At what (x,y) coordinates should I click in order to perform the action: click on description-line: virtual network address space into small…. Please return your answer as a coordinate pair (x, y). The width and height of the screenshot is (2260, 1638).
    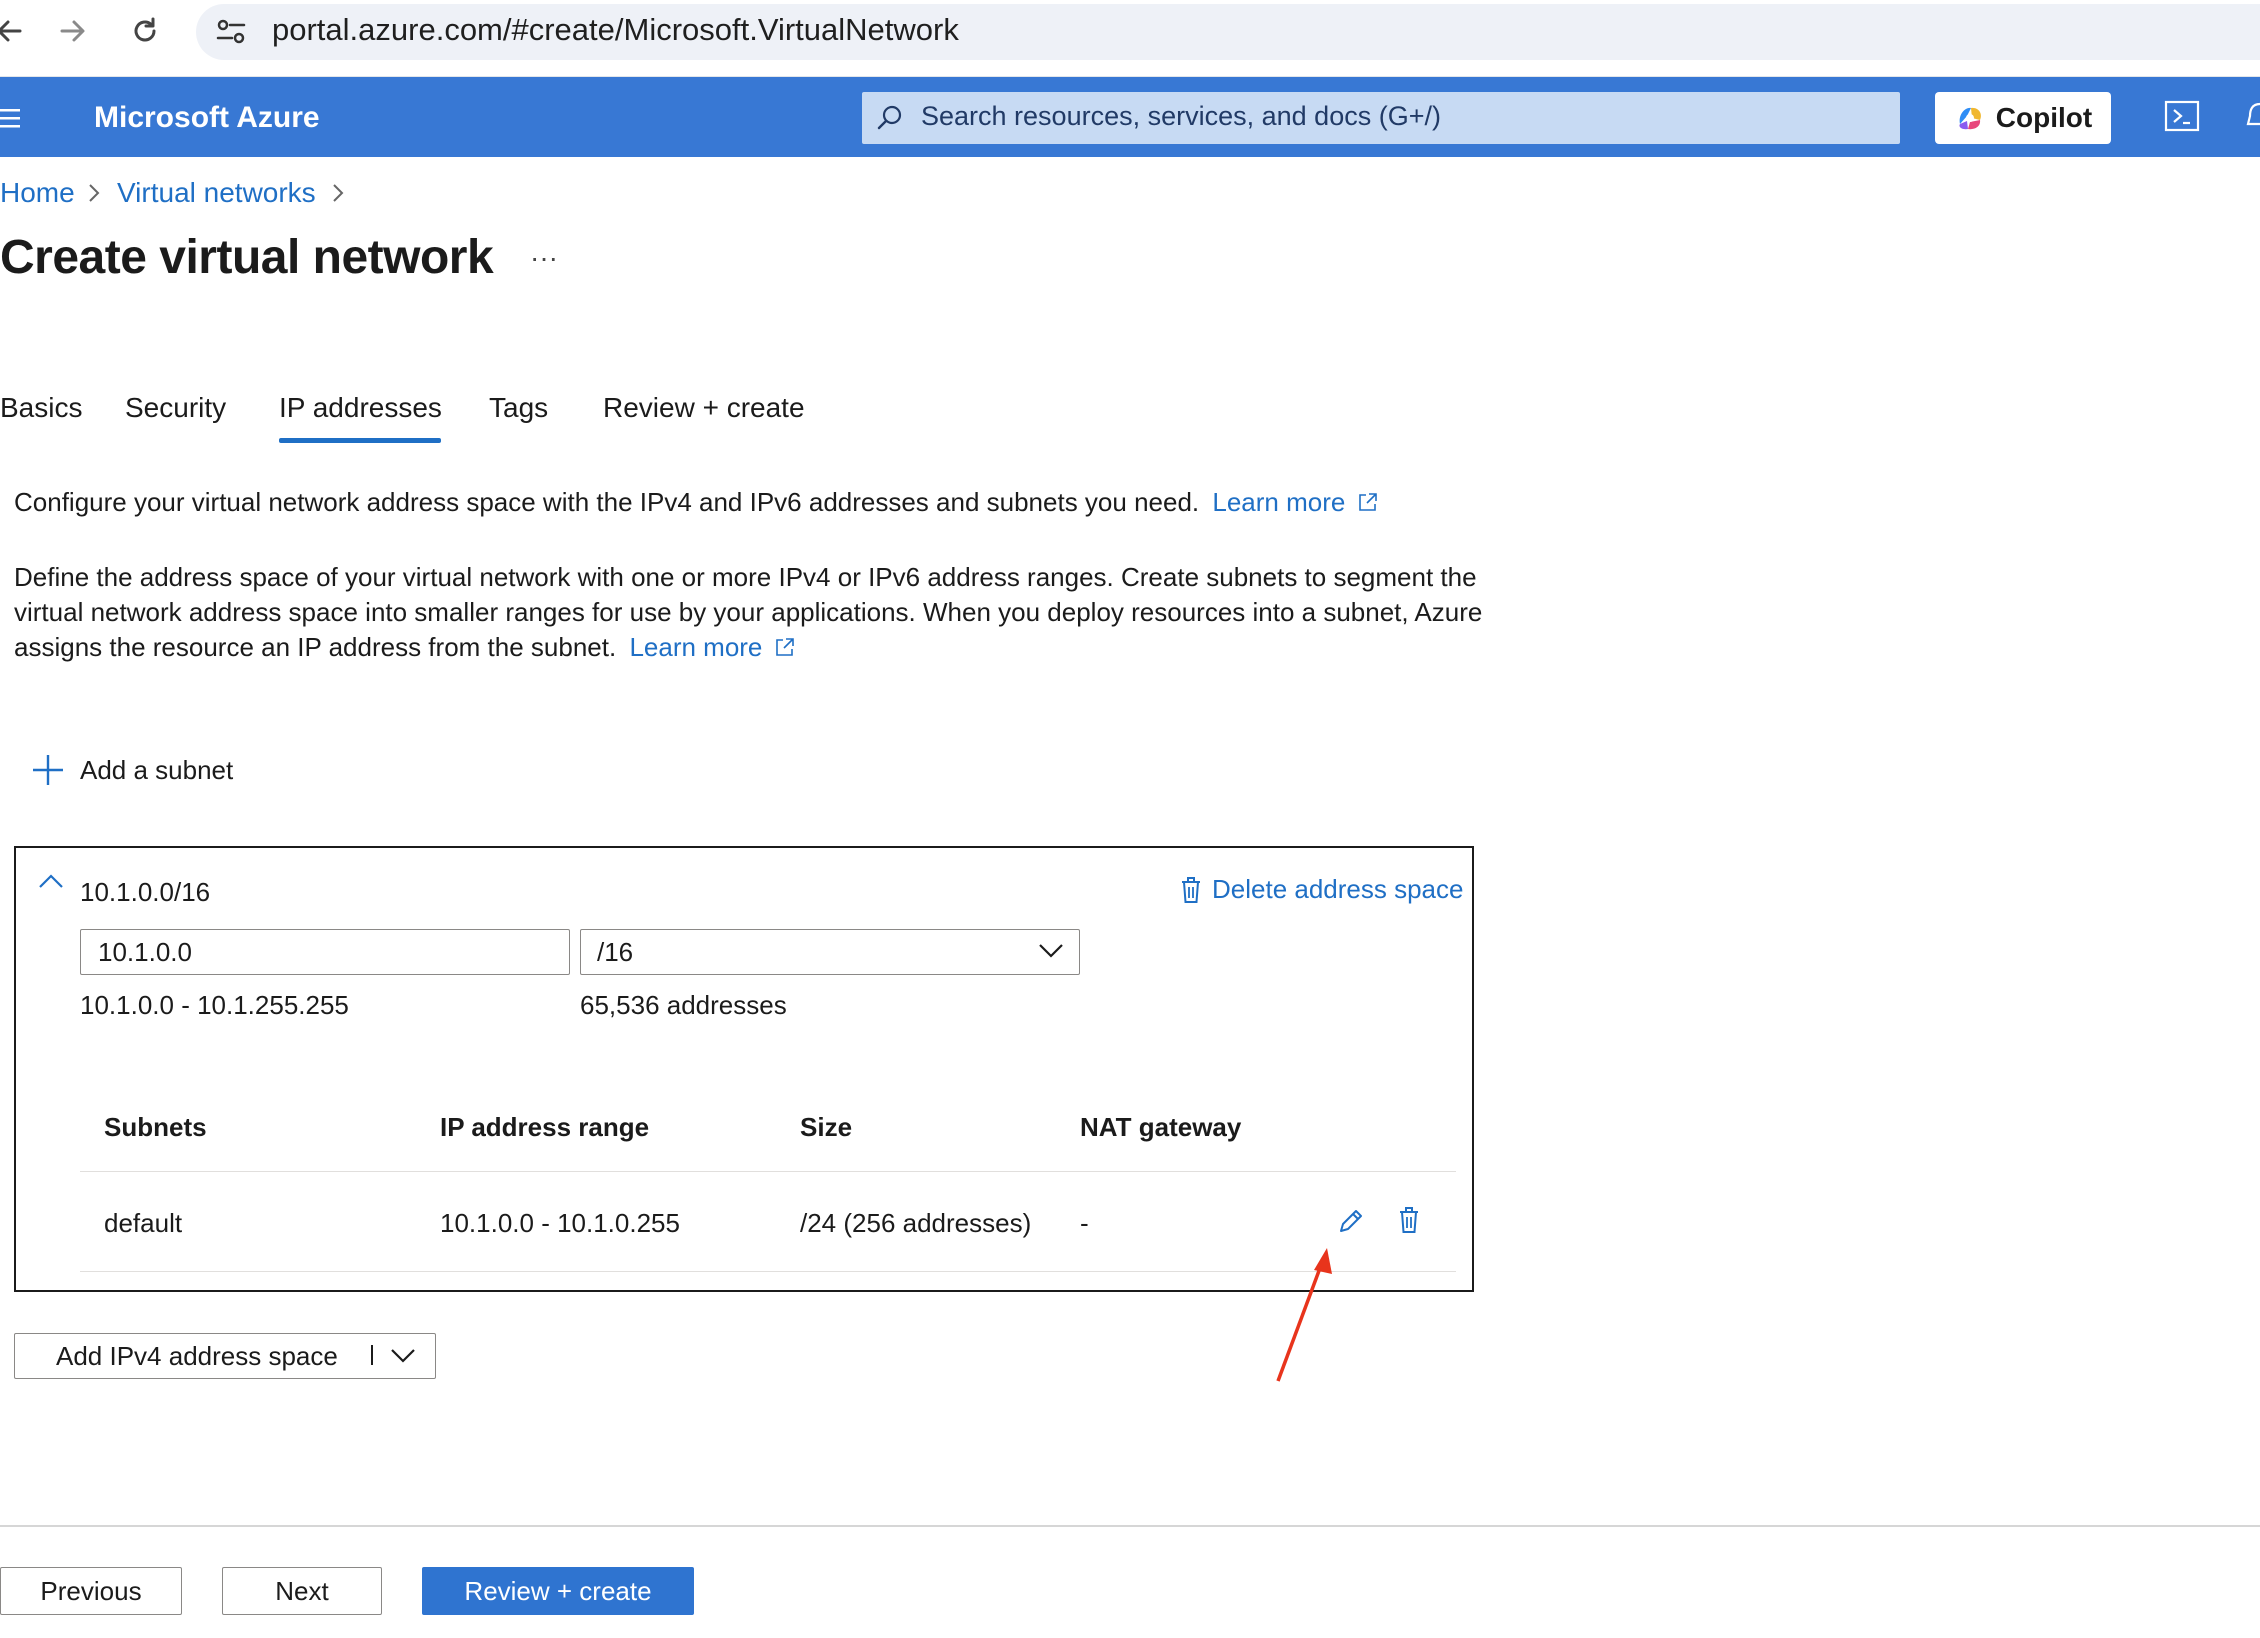
    Looking at the image, I should click on (748, 612).